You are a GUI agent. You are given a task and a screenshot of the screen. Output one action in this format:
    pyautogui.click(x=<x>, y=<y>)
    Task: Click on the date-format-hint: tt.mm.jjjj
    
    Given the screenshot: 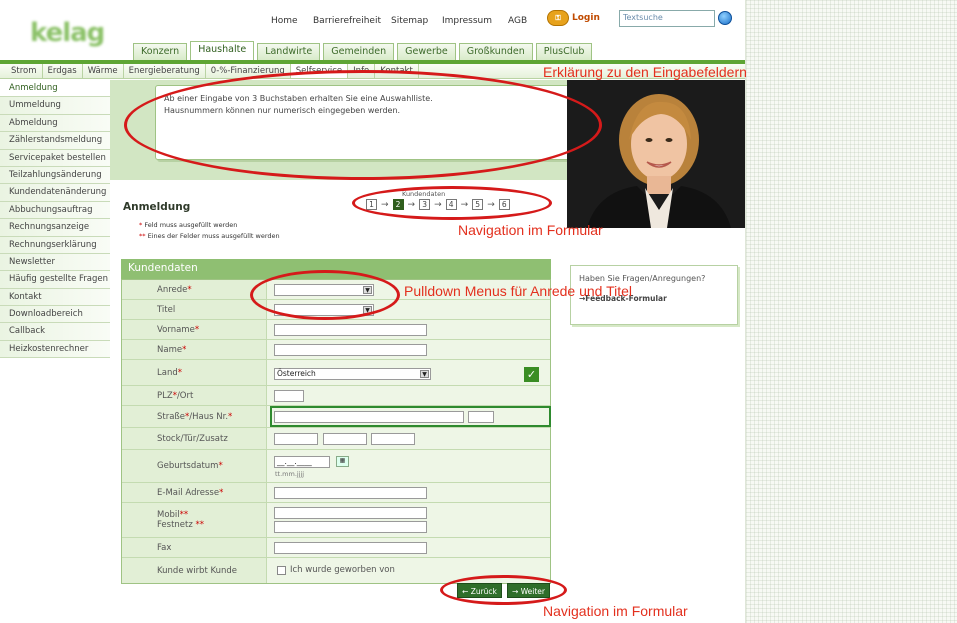 What is the action you would take?
    pyautogui.click(x=290, y=474)
    